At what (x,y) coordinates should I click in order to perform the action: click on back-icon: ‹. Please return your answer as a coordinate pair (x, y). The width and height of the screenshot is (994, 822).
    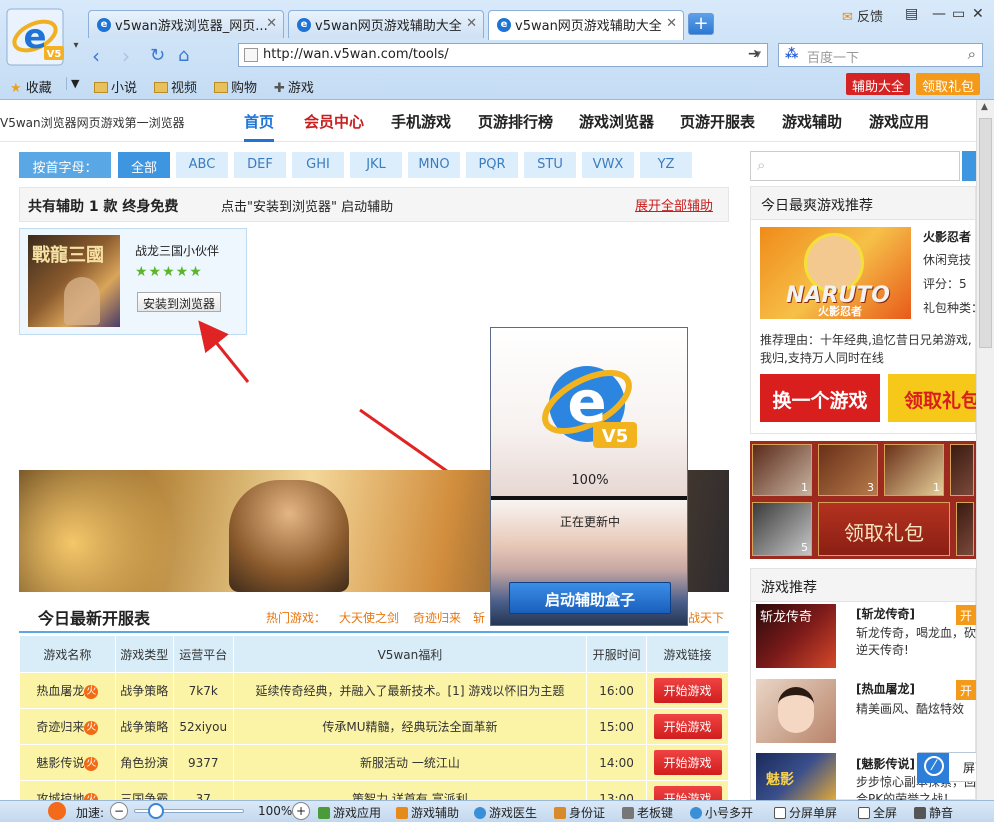
    Looking at the image, I should click on (96, 56).